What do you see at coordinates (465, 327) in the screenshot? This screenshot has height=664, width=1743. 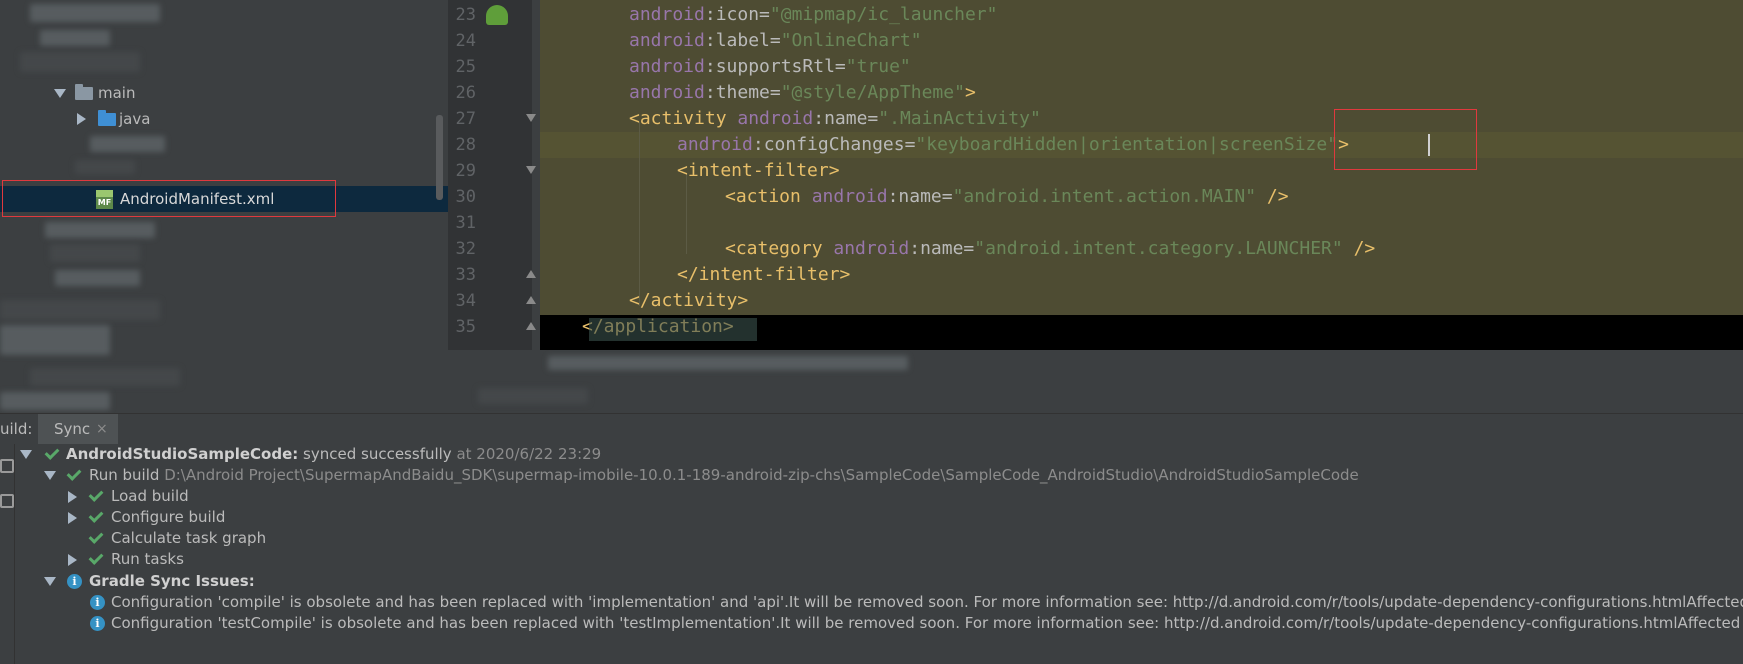 I see `line-number: 35` at bounding box center [465, 327].